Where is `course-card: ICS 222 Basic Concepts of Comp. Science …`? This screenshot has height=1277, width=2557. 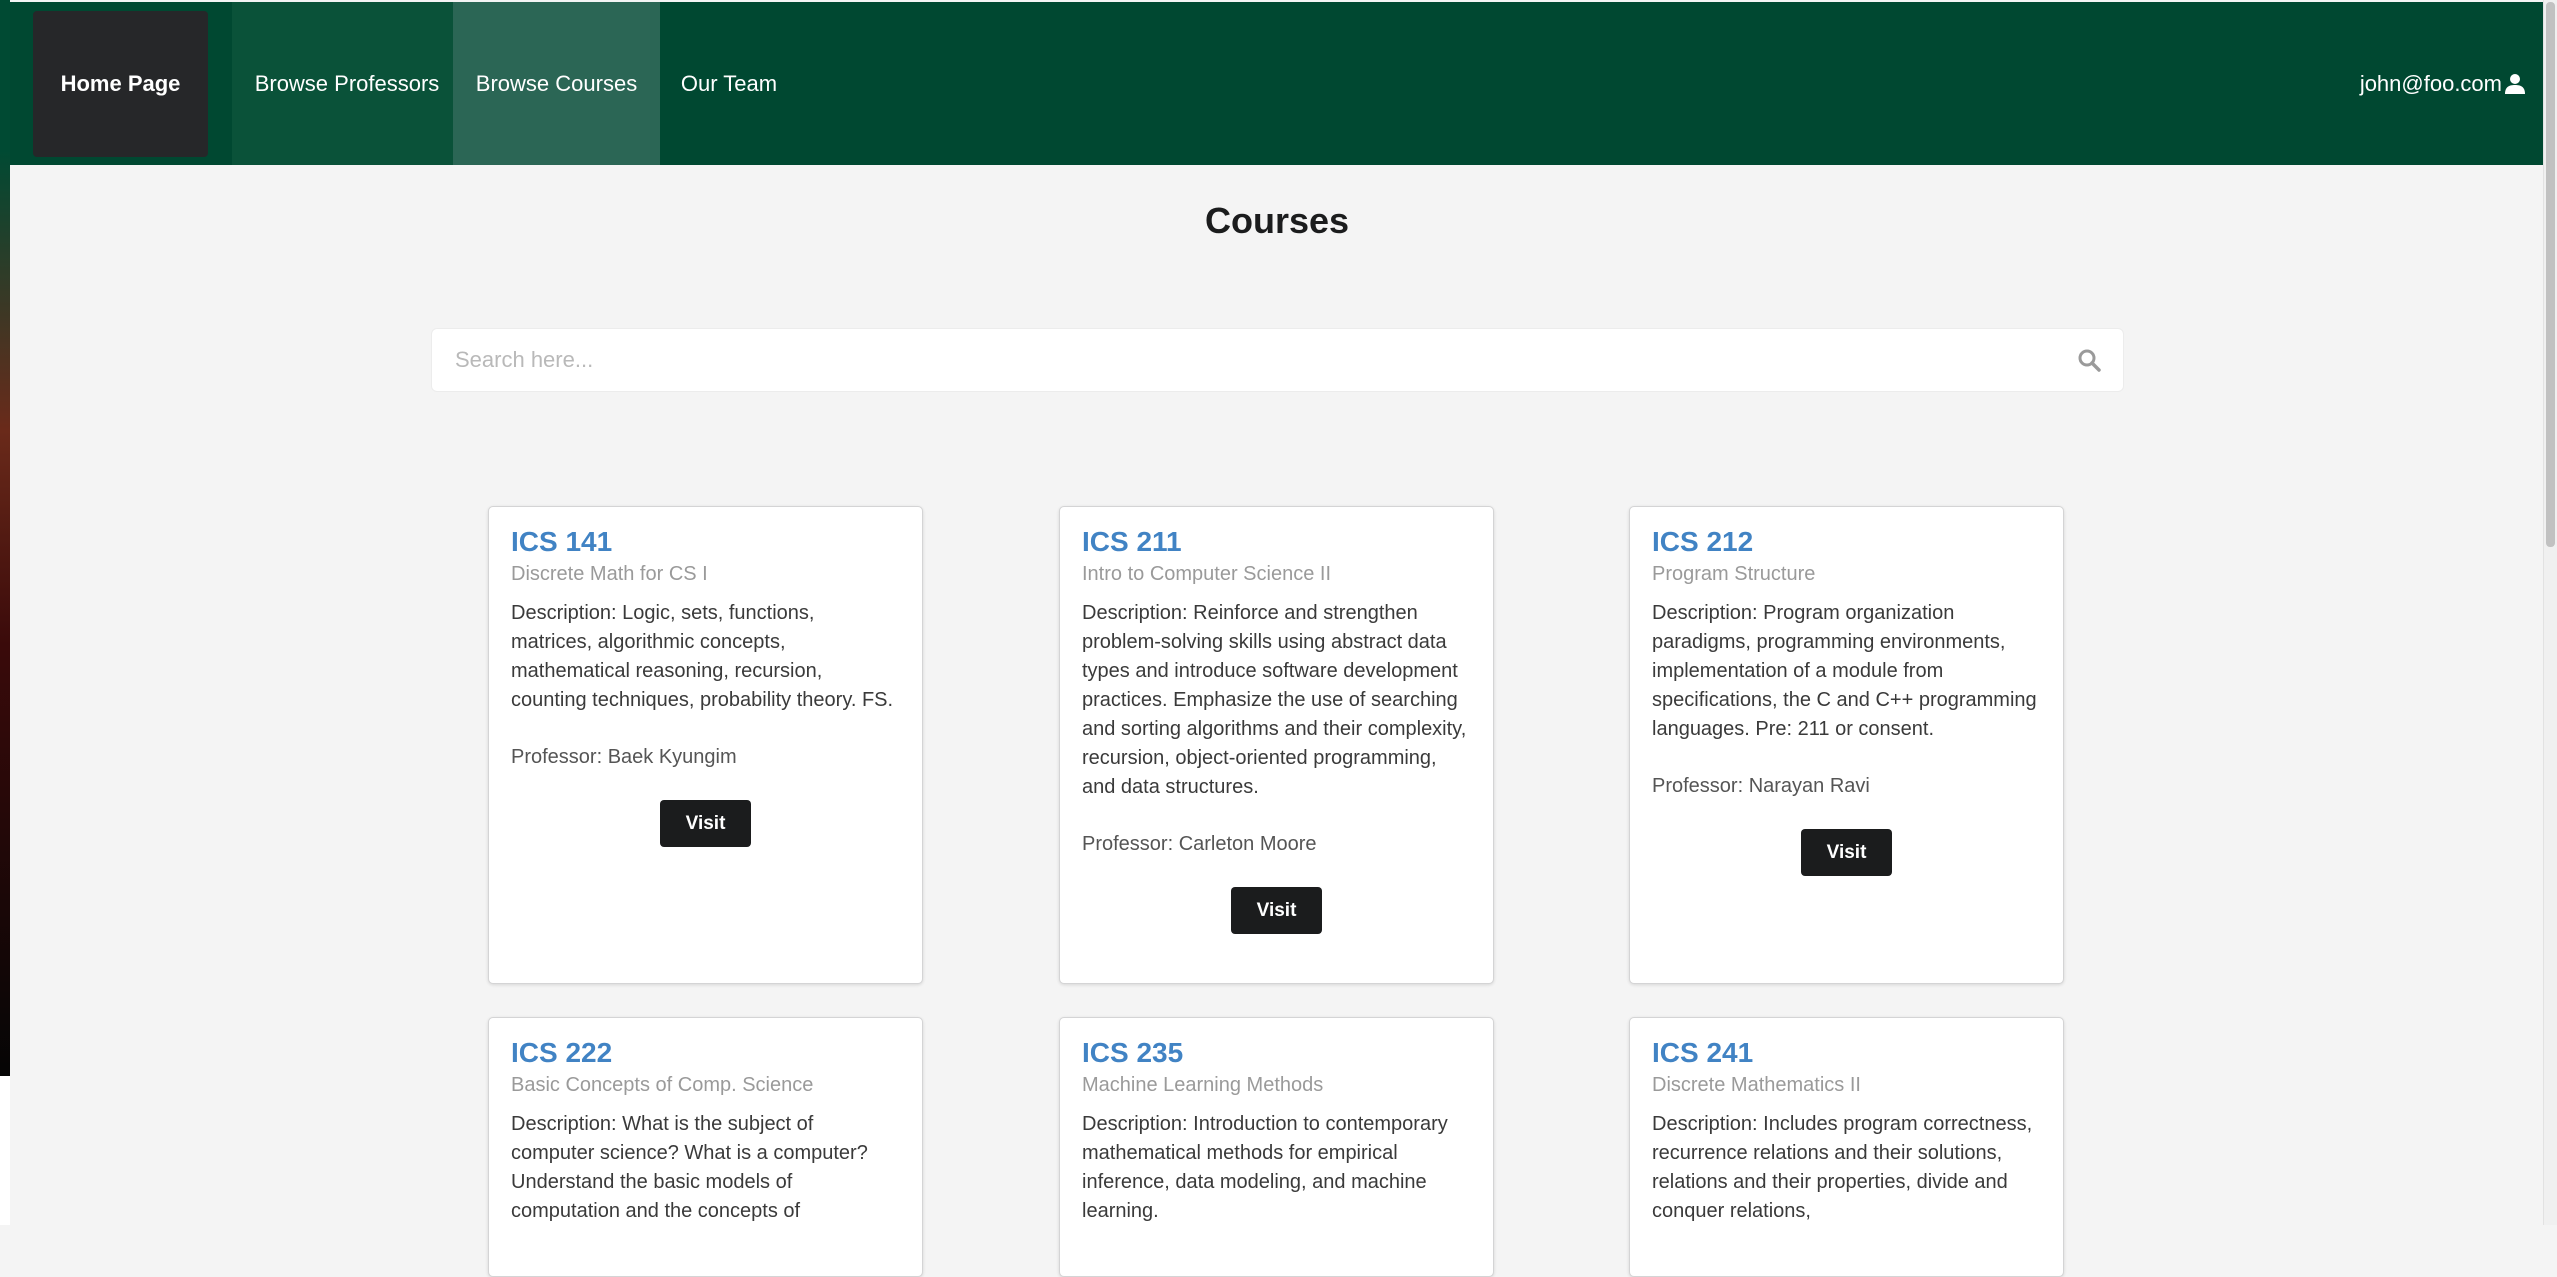
course-card: ICS 222 Basic Concepts of Comp. Science … is located at coordinates (705, 1147).